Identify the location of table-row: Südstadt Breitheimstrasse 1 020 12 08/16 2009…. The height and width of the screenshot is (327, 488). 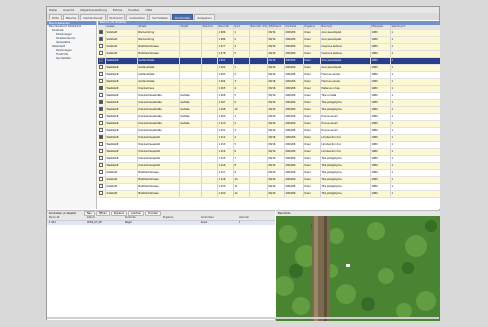
(269, 194).